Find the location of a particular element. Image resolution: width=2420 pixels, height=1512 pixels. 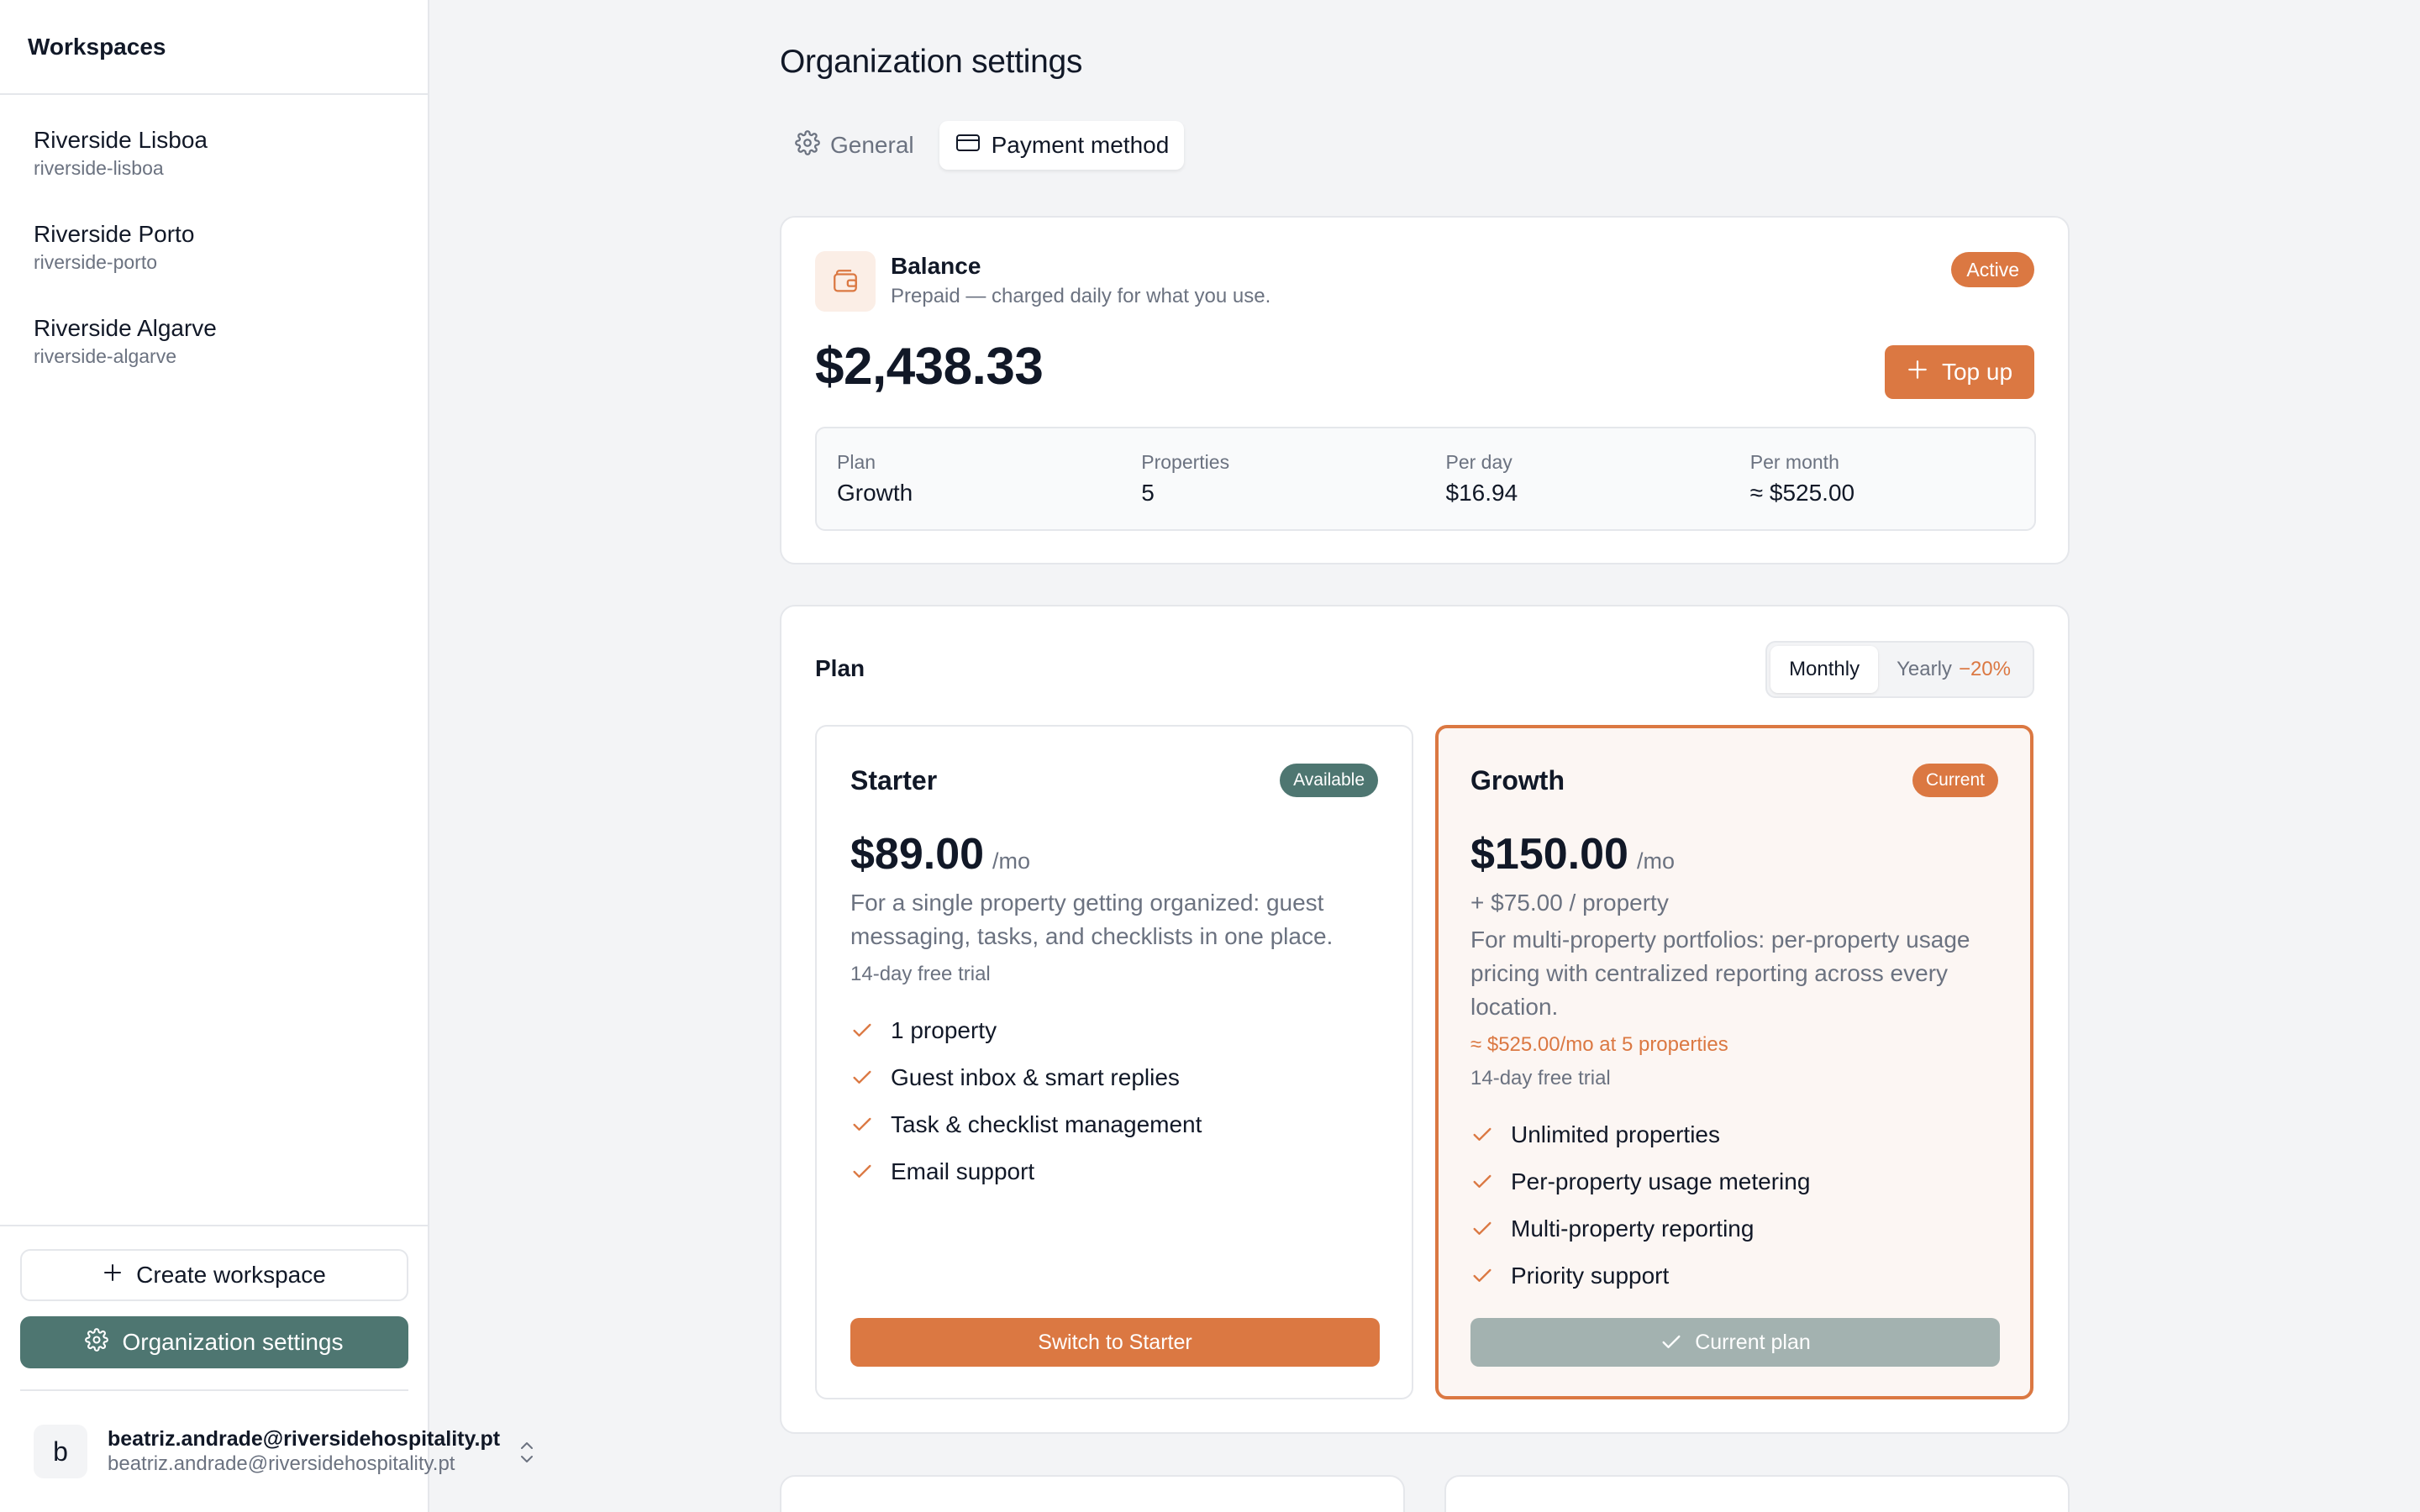

tab-label: General is located at coordinates (872, 145).